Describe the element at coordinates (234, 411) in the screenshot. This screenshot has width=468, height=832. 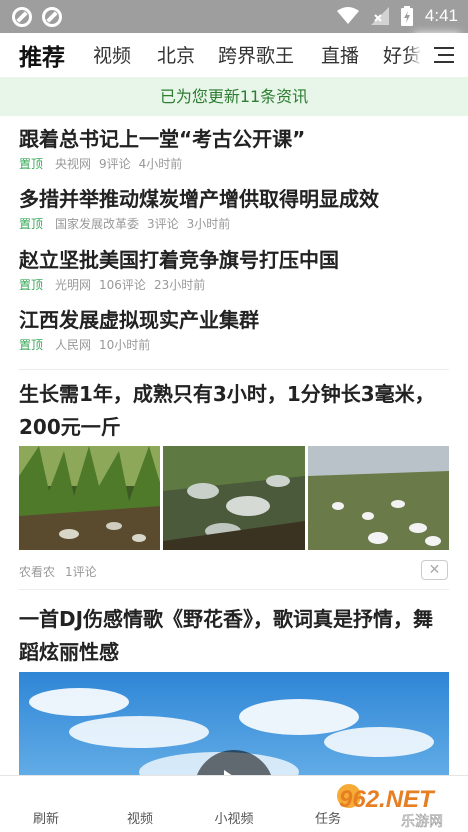
I see `article-title: 生长需1年，成熟只有3小时，1分钟长3毫米，200元一斤` at that location.